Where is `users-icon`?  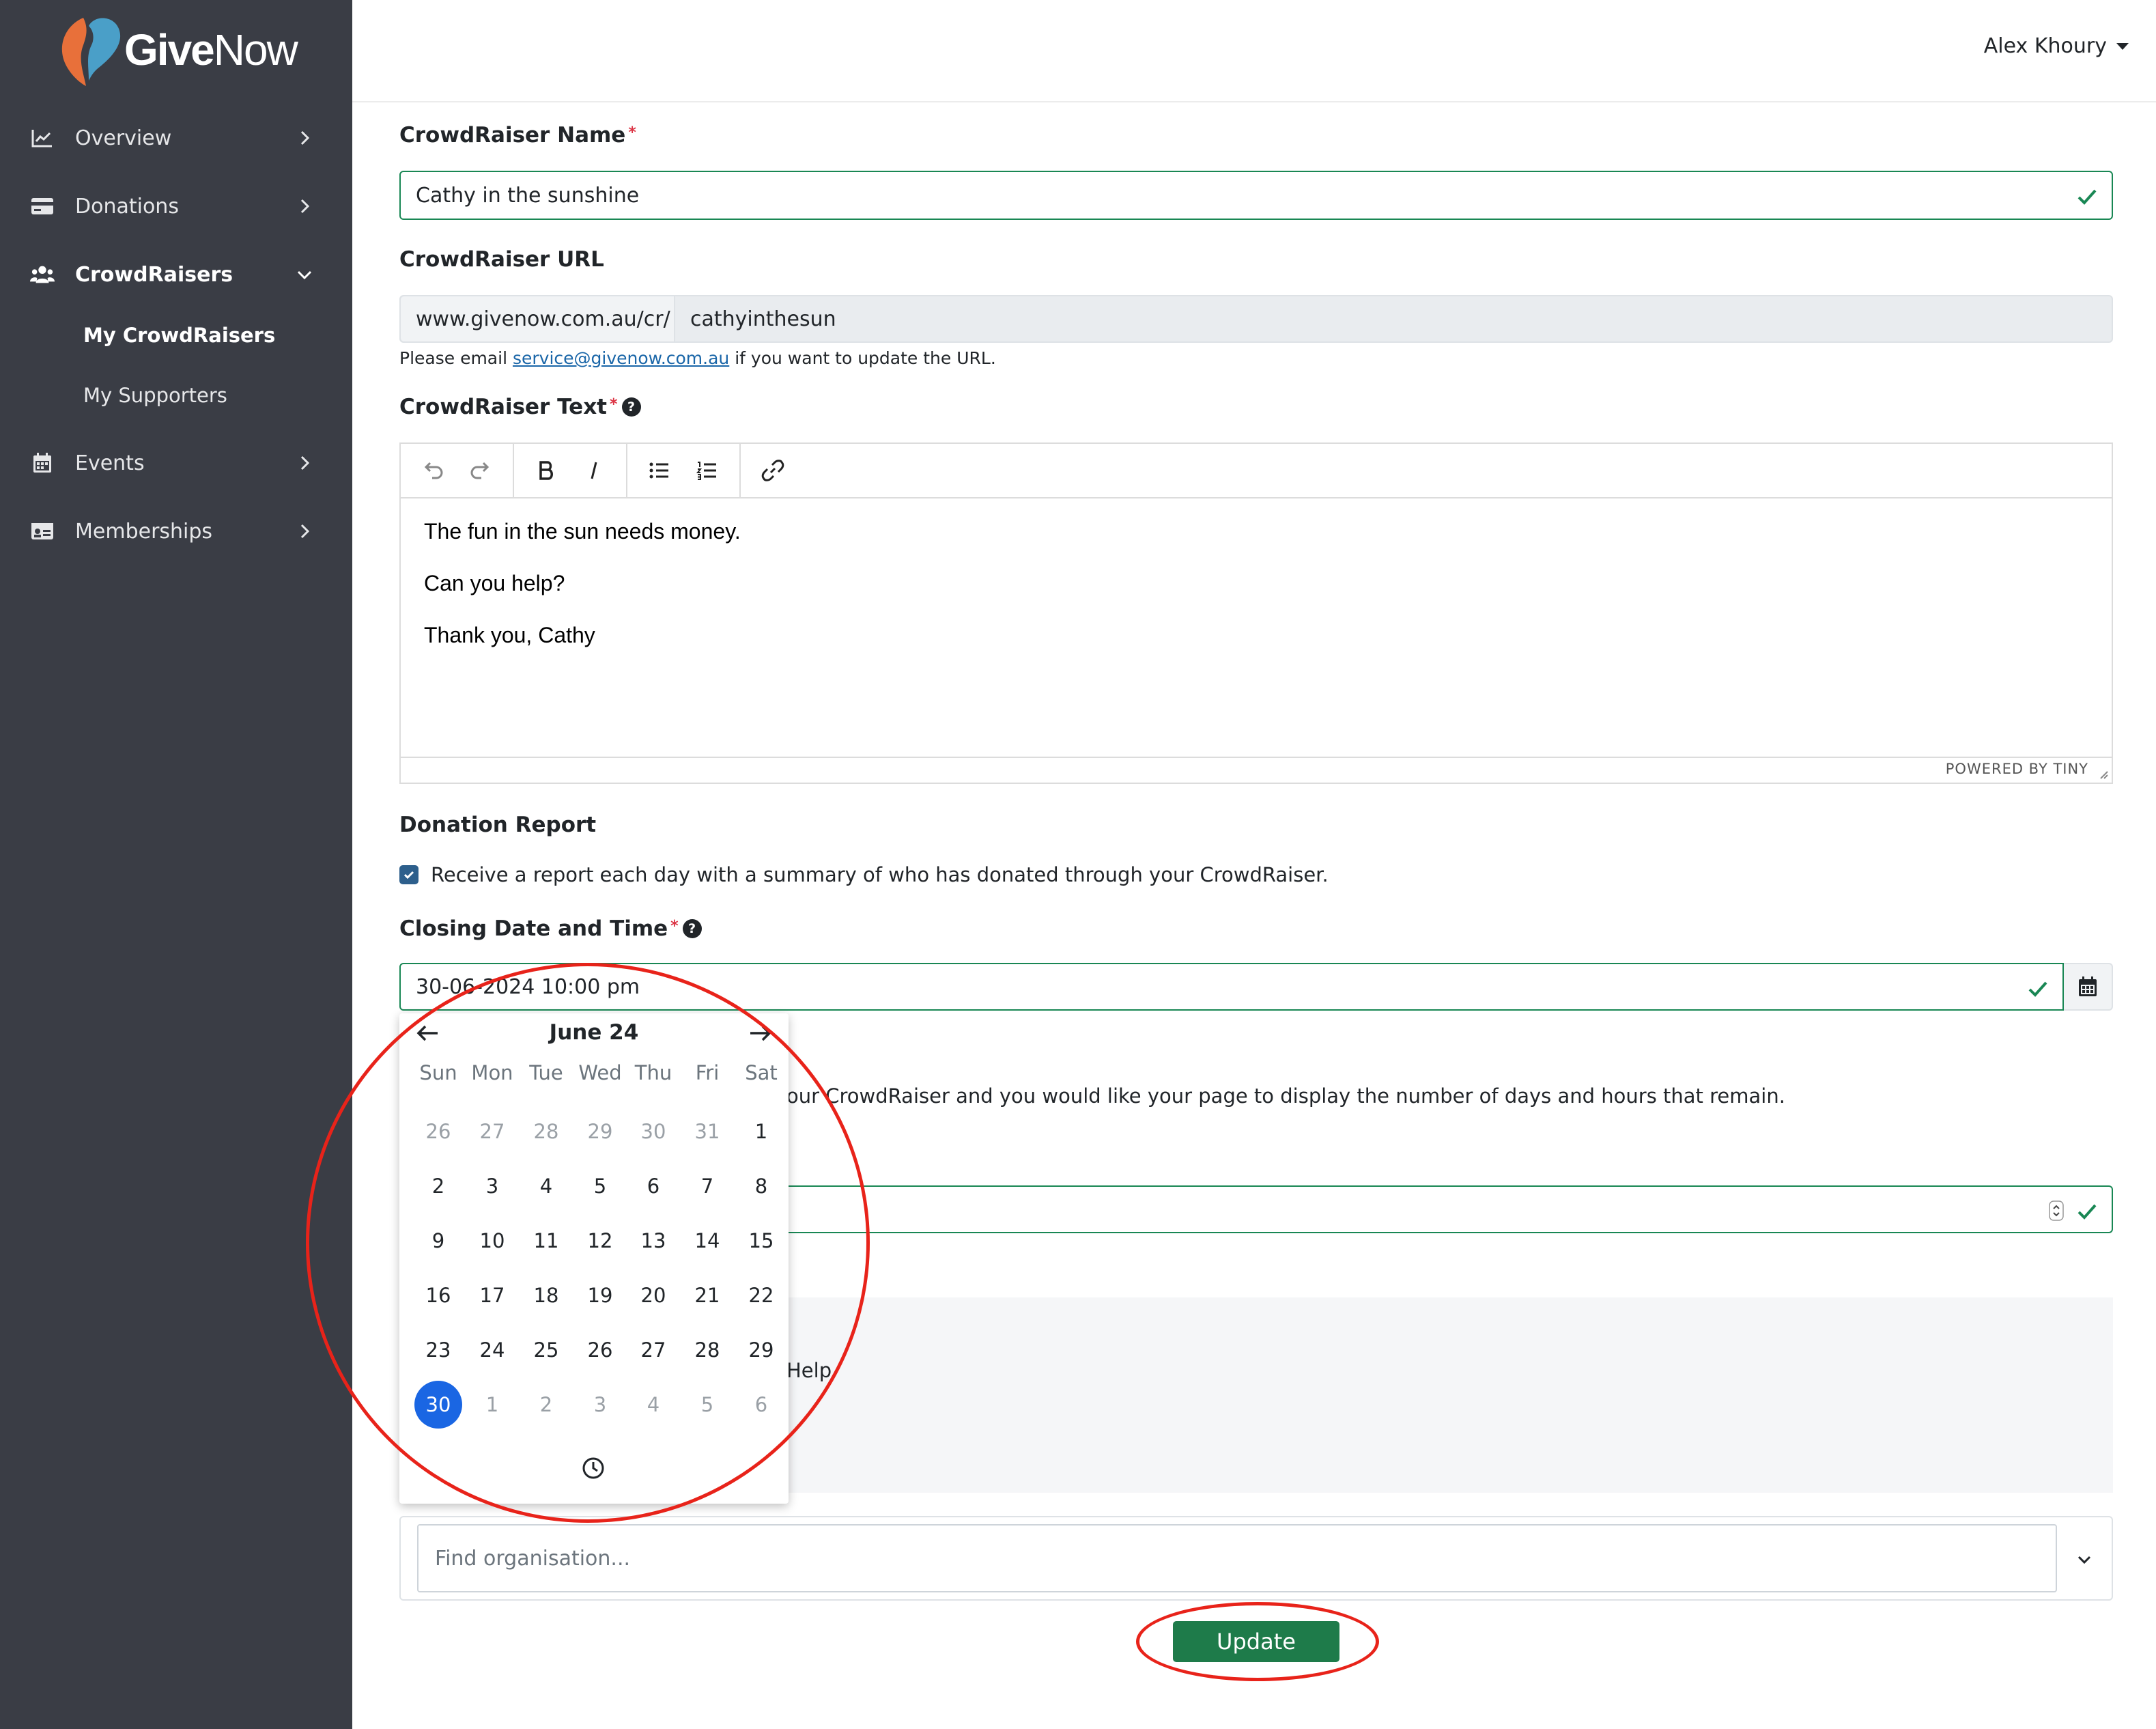 users-icon is located at coordinates (42, 274).